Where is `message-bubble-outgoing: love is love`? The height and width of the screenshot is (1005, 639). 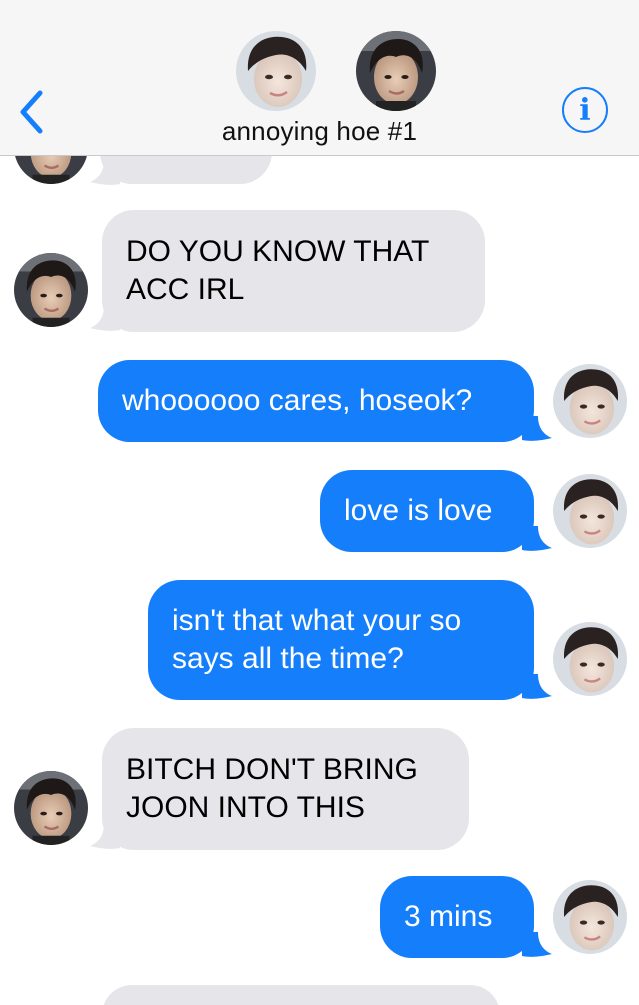
message-bubble-outgoing: love is love is located at coordinates (427, 511).